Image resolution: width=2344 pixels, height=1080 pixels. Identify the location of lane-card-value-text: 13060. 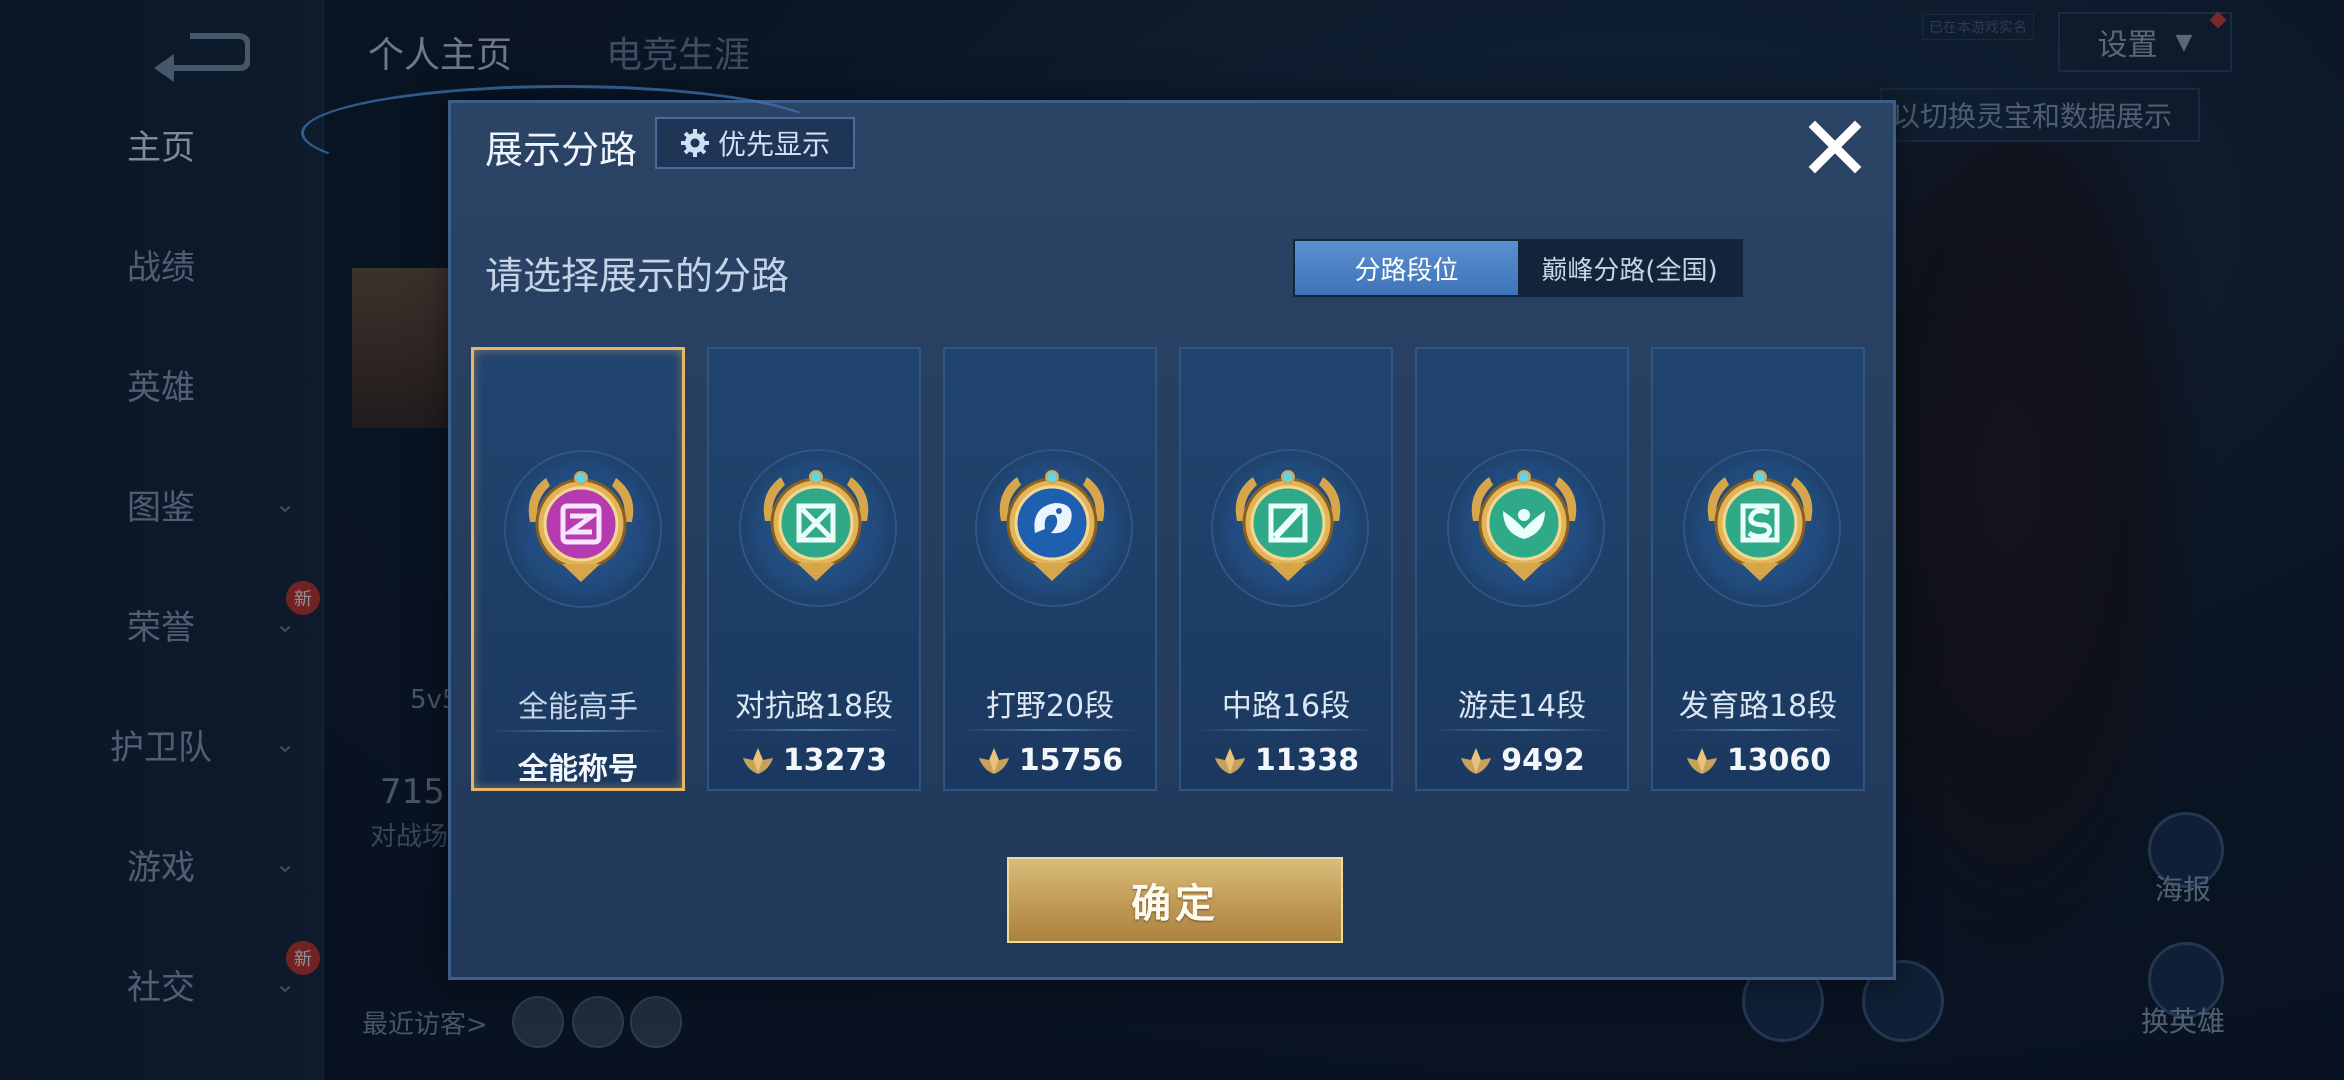
(1779, 760).